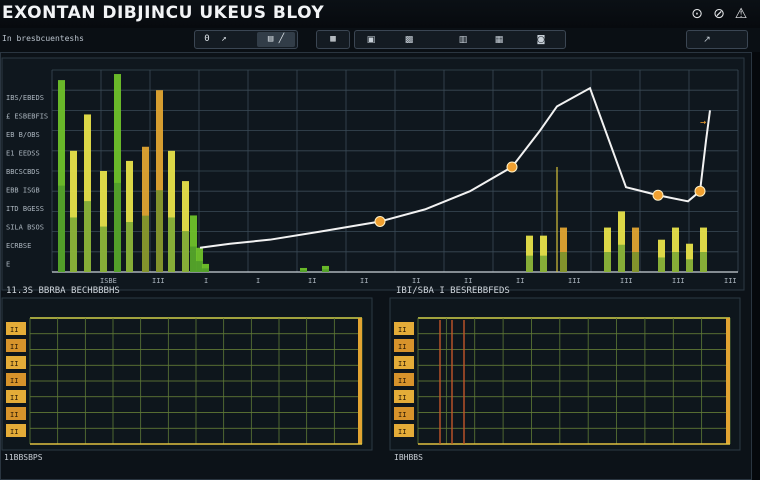 This screenshot has height=480, width=760. I want to click on right-panel-footer: IBHBBS, so click(408, 457).